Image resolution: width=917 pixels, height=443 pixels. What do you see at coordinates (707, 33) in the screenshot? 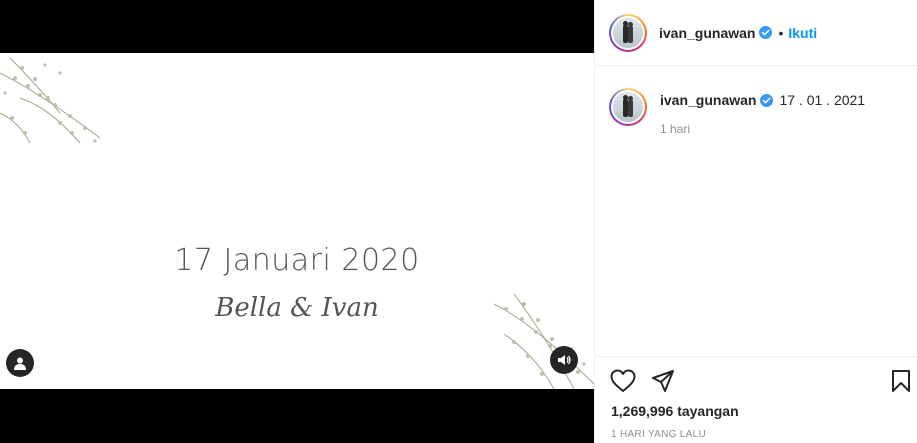
I see `header-username-link: ivan_gunawan` at bounding box center [707, 33].